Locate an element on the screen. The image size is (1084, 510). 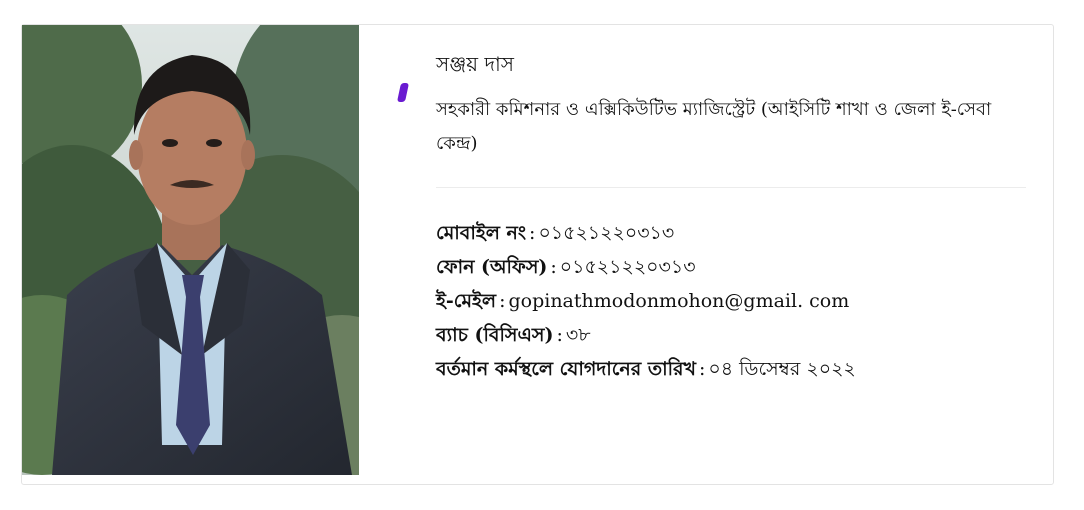
detail-label: মোবাইল নং is located at coordinates (481, 233).